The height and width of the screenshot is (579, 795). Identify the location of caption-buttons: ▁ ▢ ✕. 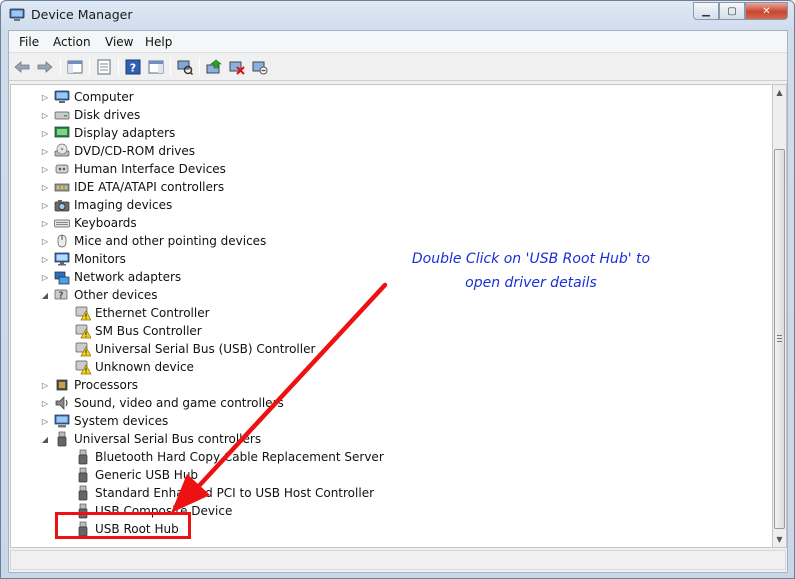
(740, 11).